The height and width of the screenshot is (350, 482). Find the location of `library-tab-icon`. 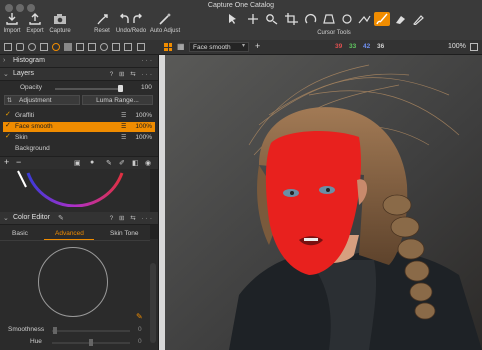

library-tab-icon is located at coordinates (8, 47).